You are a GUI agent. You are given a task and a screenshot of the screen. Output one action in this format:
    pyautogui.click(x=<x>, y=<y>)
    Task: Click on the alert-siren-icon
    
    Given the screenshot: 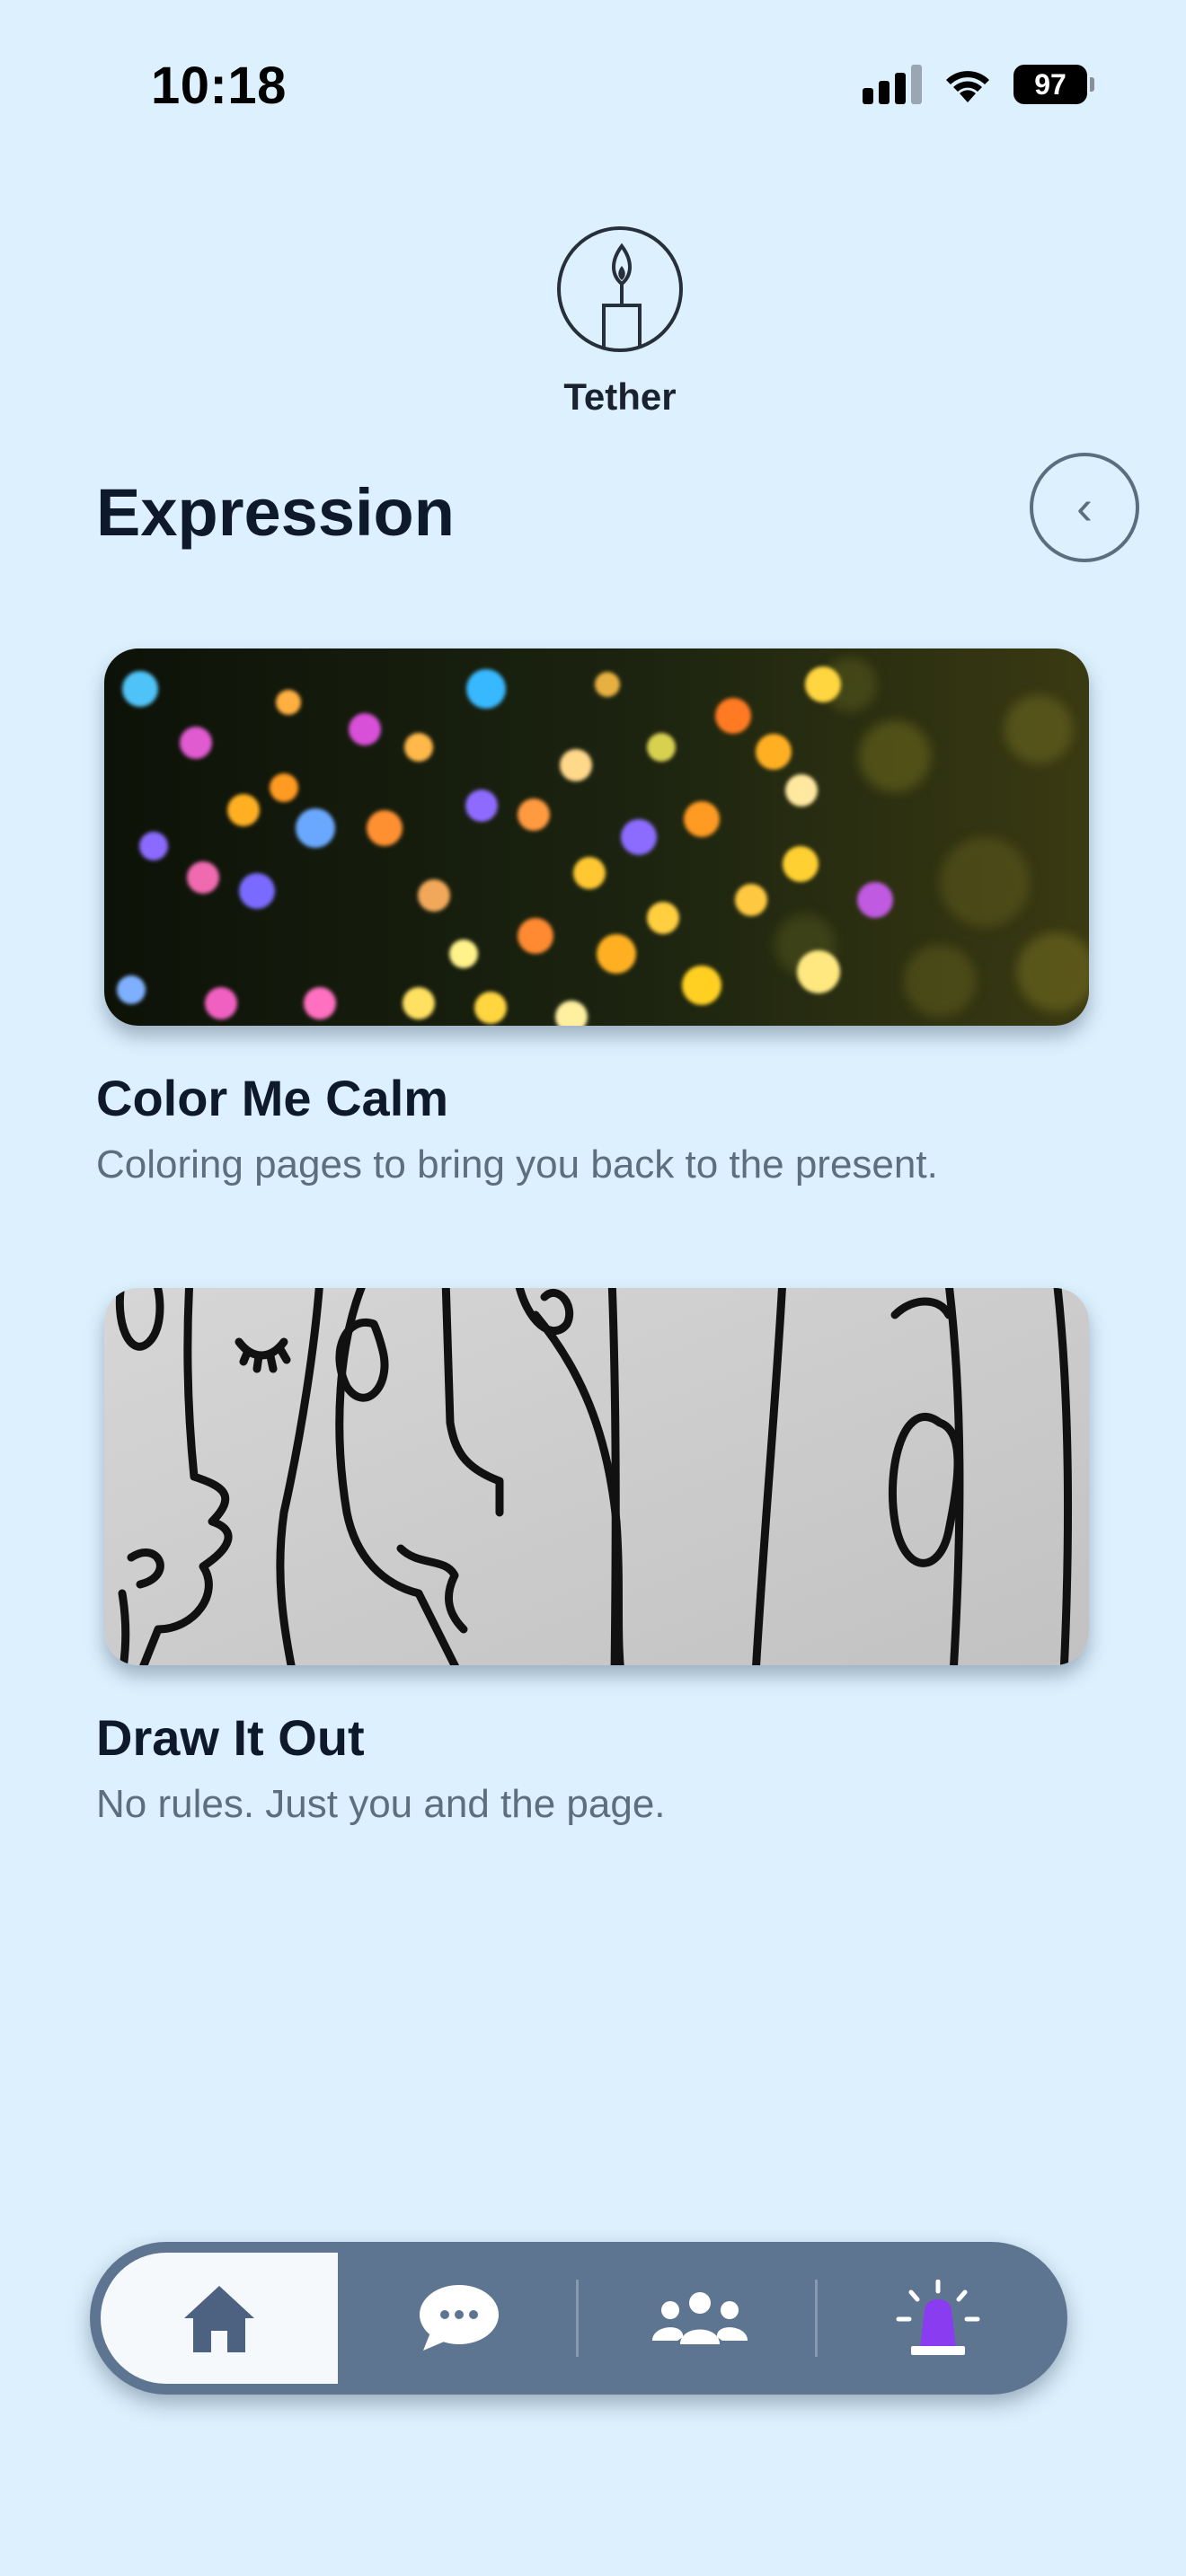 What is the action you would take?
    pyautogui.click(x=938, y=2317)
    